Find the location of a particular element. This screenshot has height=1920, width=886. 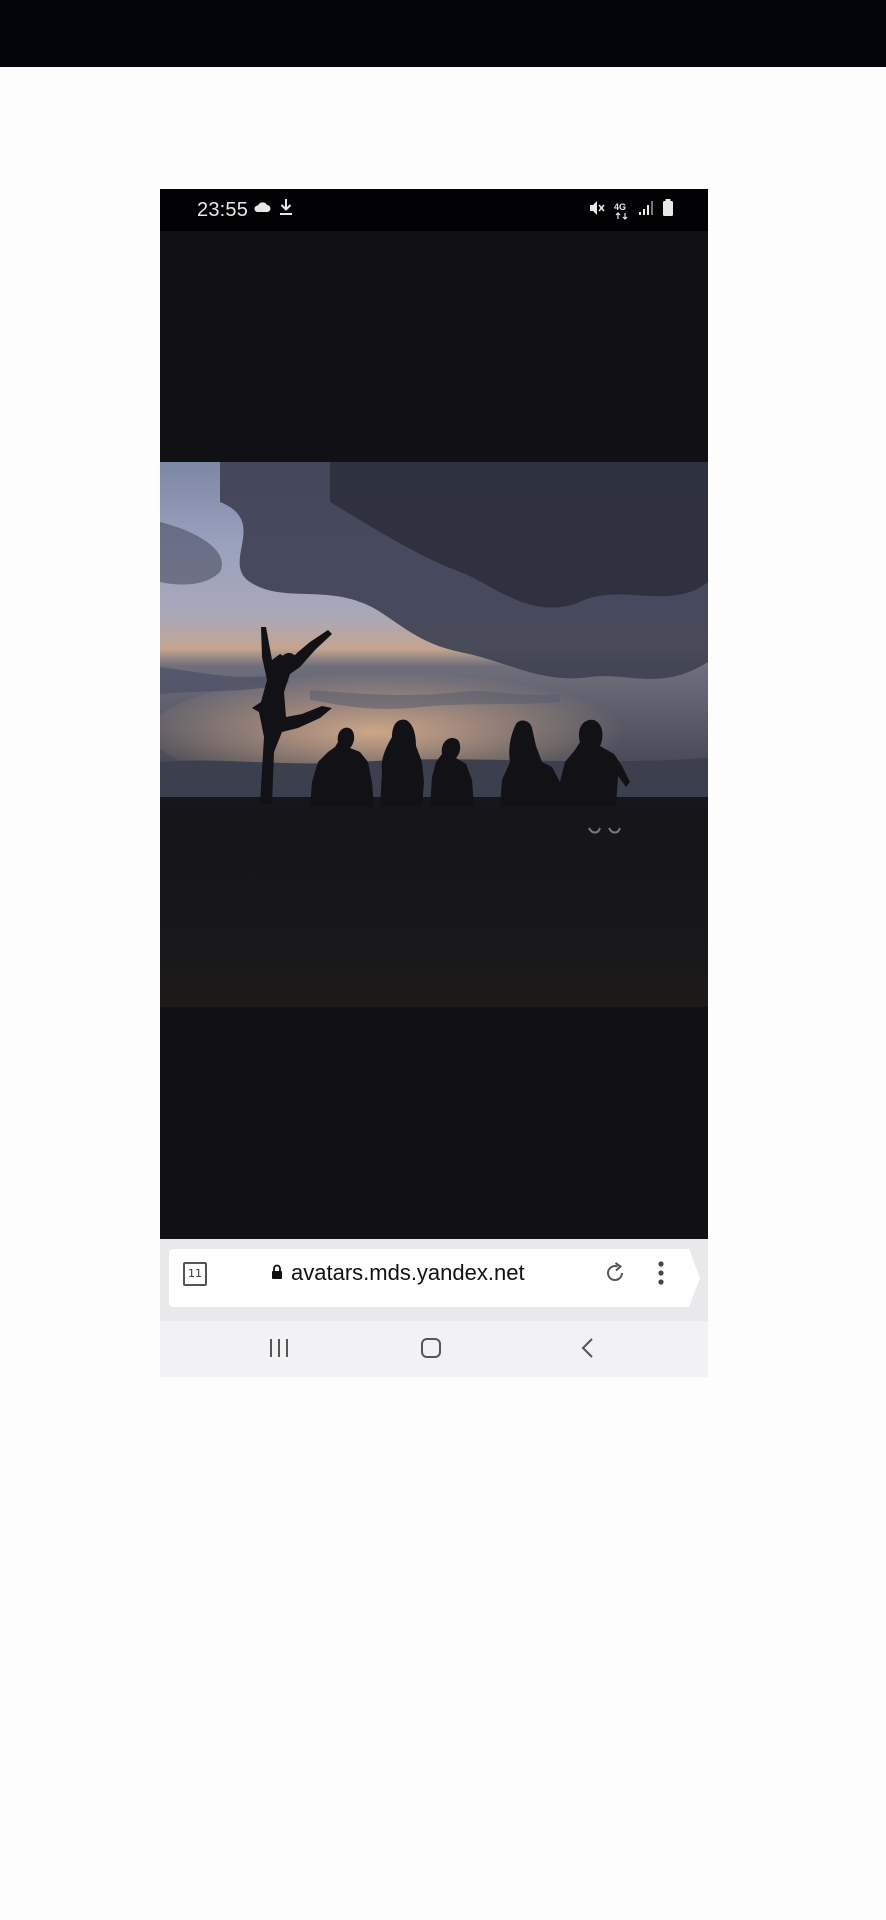

url-display: avatars.mds.yandex.net is located at coordinates (398, 1273).